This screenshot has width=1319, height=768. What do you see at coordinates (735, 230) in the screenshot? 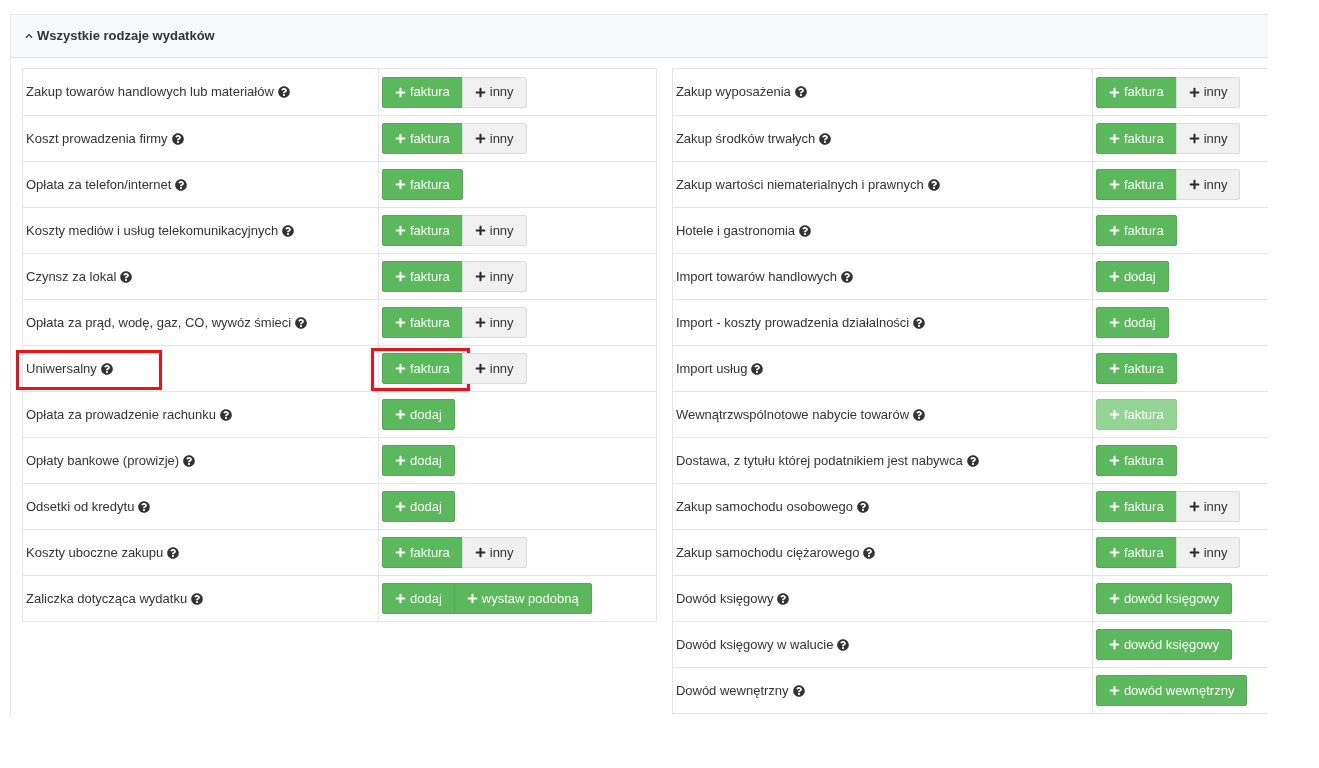
I see `expense-type-label: Hotele i gastronomia` at bounding box center [735, 230].